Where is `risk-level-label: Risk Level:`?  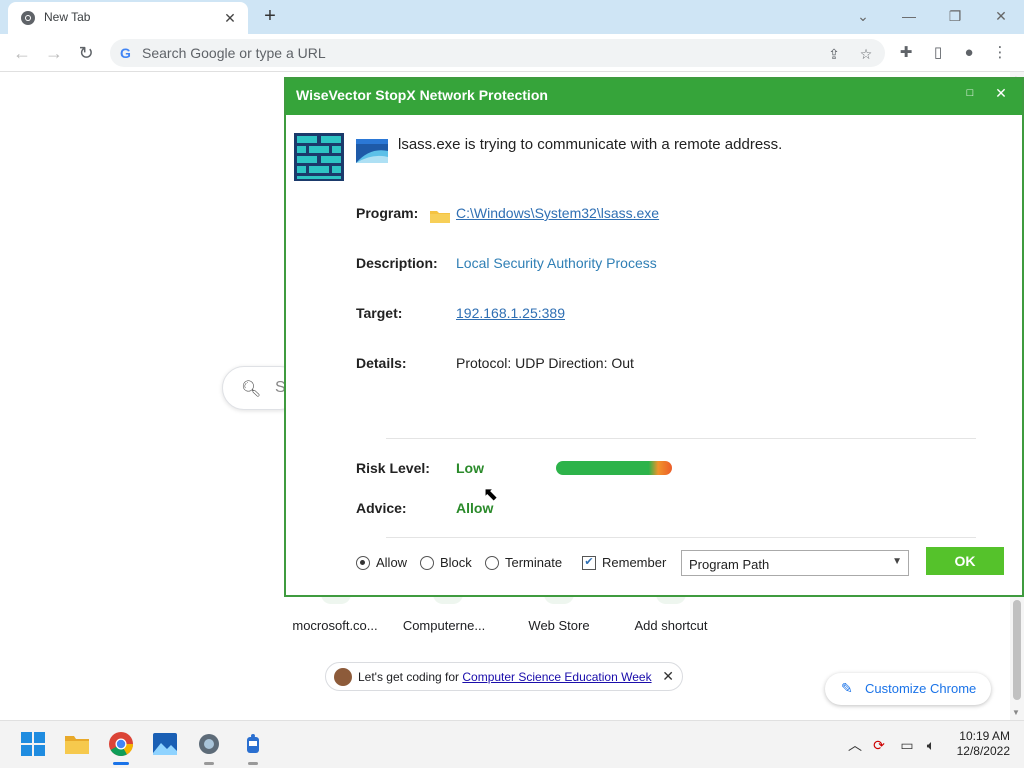
risk-level-label: Risk Level: is located at coordinates (393, 468).